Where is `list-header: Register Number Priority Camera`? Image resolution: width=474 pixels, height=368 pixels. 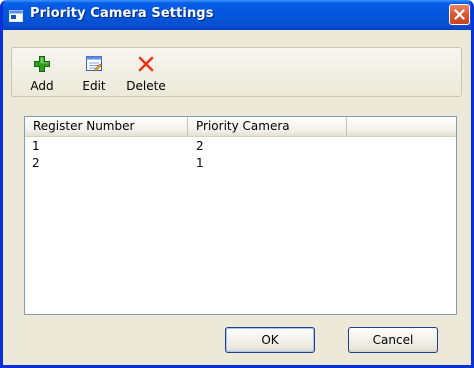 list-header: Register Number Priority Camera is located at coordinates (240, 127).